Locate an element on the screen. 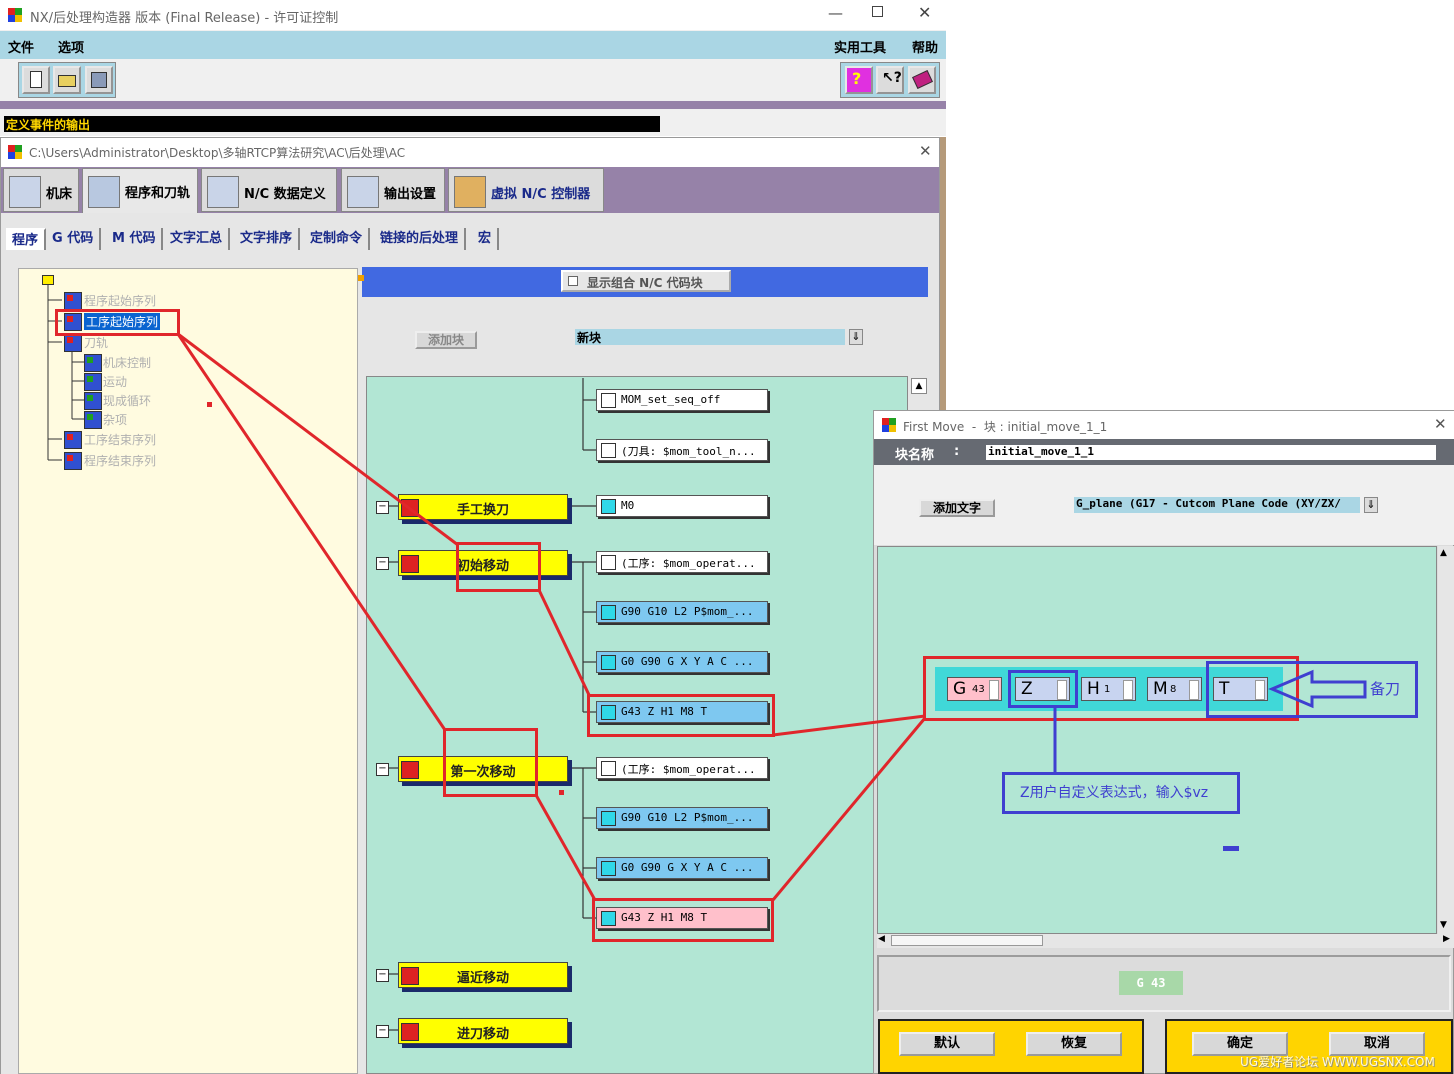 The image size is (1454, 1074). highlight-z-word is located at coordinates (1043, 689).